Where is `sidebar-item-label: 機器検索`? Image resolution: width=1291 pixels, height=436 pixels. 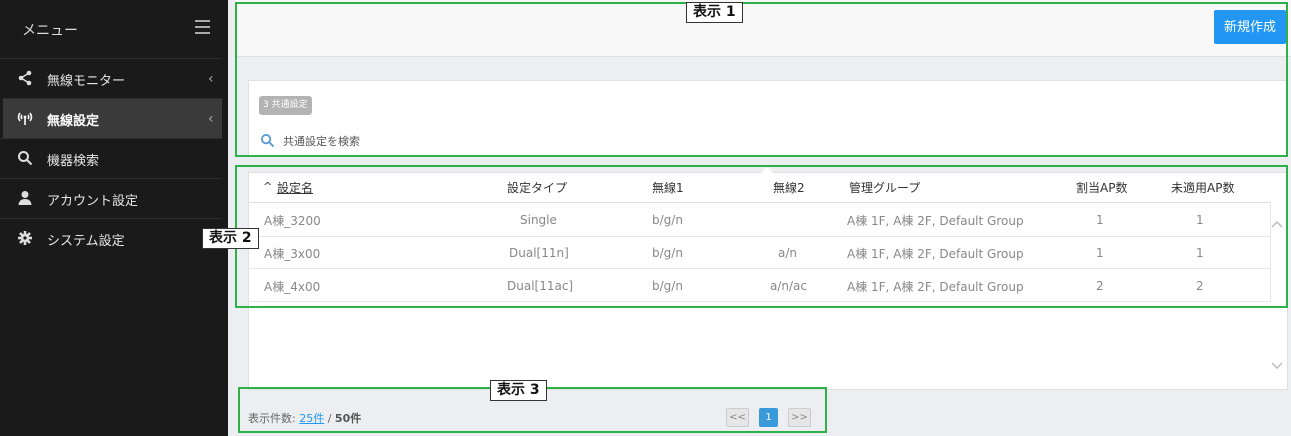
sidebar-item-label: 機器検索 is located at coordinates (73, 161).